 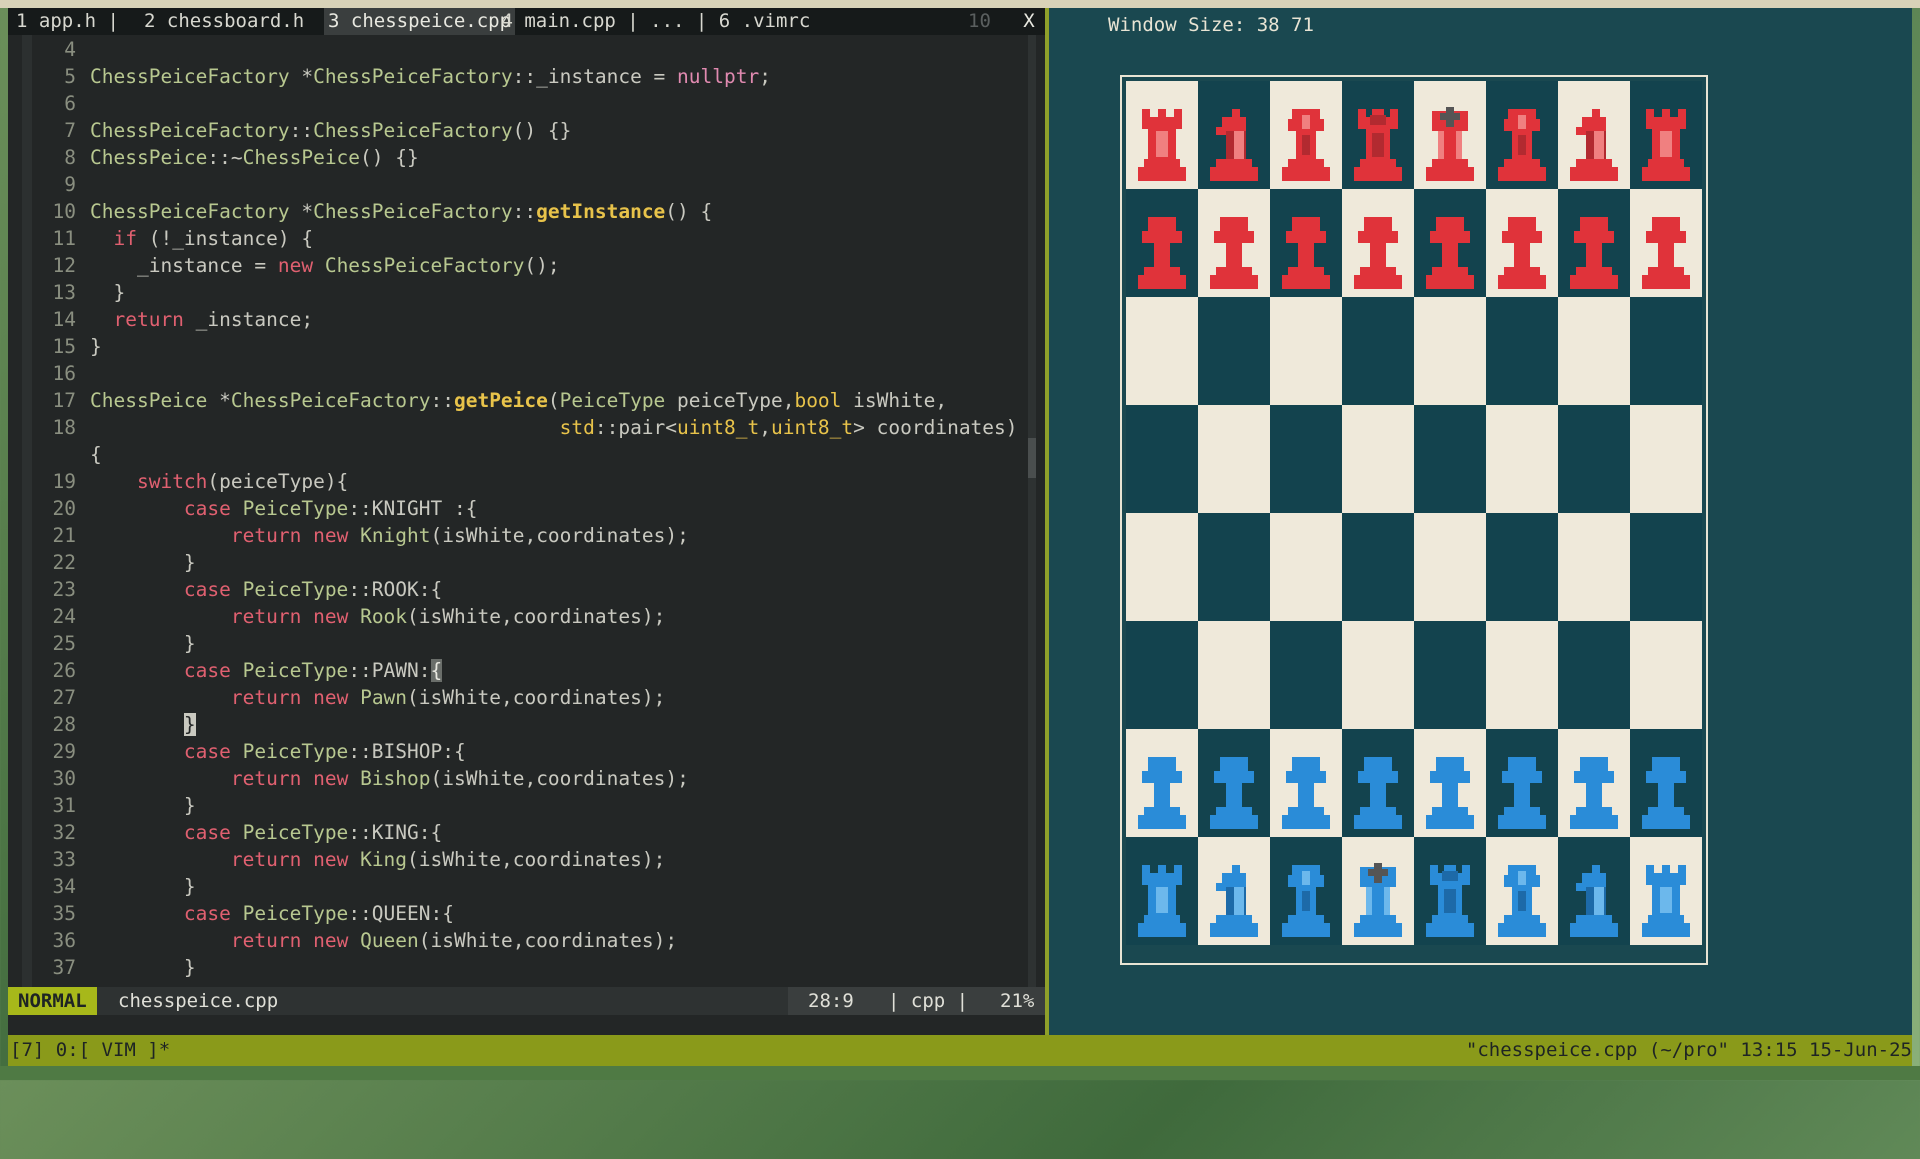 I want to click on code-text: return new Bishop(isWhite,coordinates);, so click(x=389, y=778).